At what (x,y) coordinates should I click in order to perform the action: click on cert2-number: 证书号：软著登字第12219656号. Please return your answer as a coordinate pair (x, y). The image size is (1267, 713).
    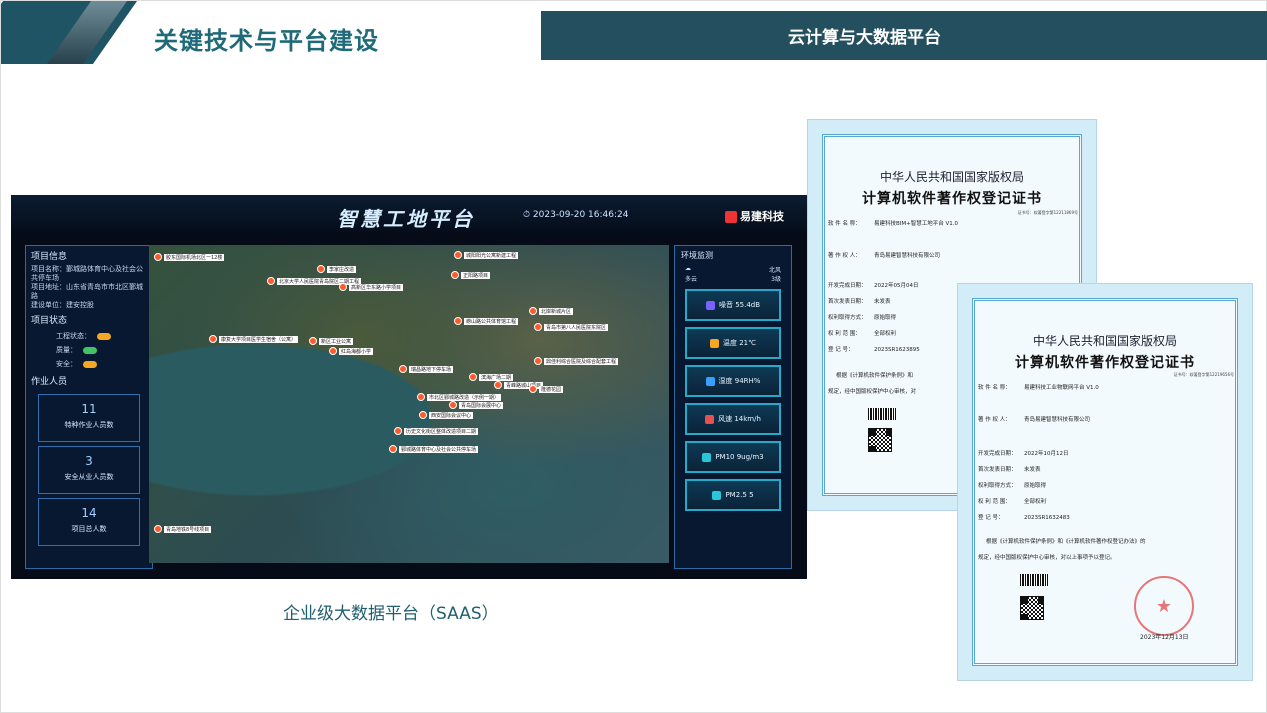
    Looking at the image, I should click on (1203, 374).